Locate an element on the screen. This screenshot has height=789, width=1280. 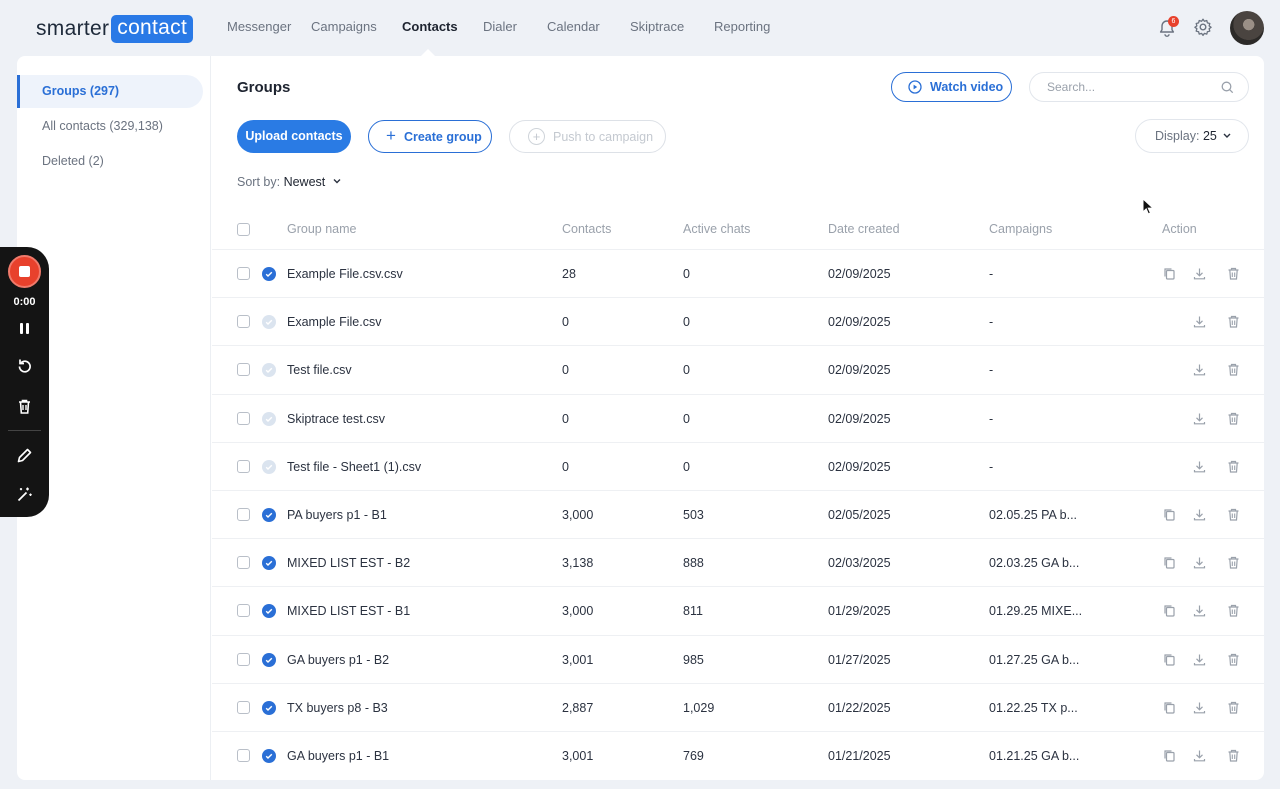
nav-contacts: Contacts is located at coordinates (430, 26).